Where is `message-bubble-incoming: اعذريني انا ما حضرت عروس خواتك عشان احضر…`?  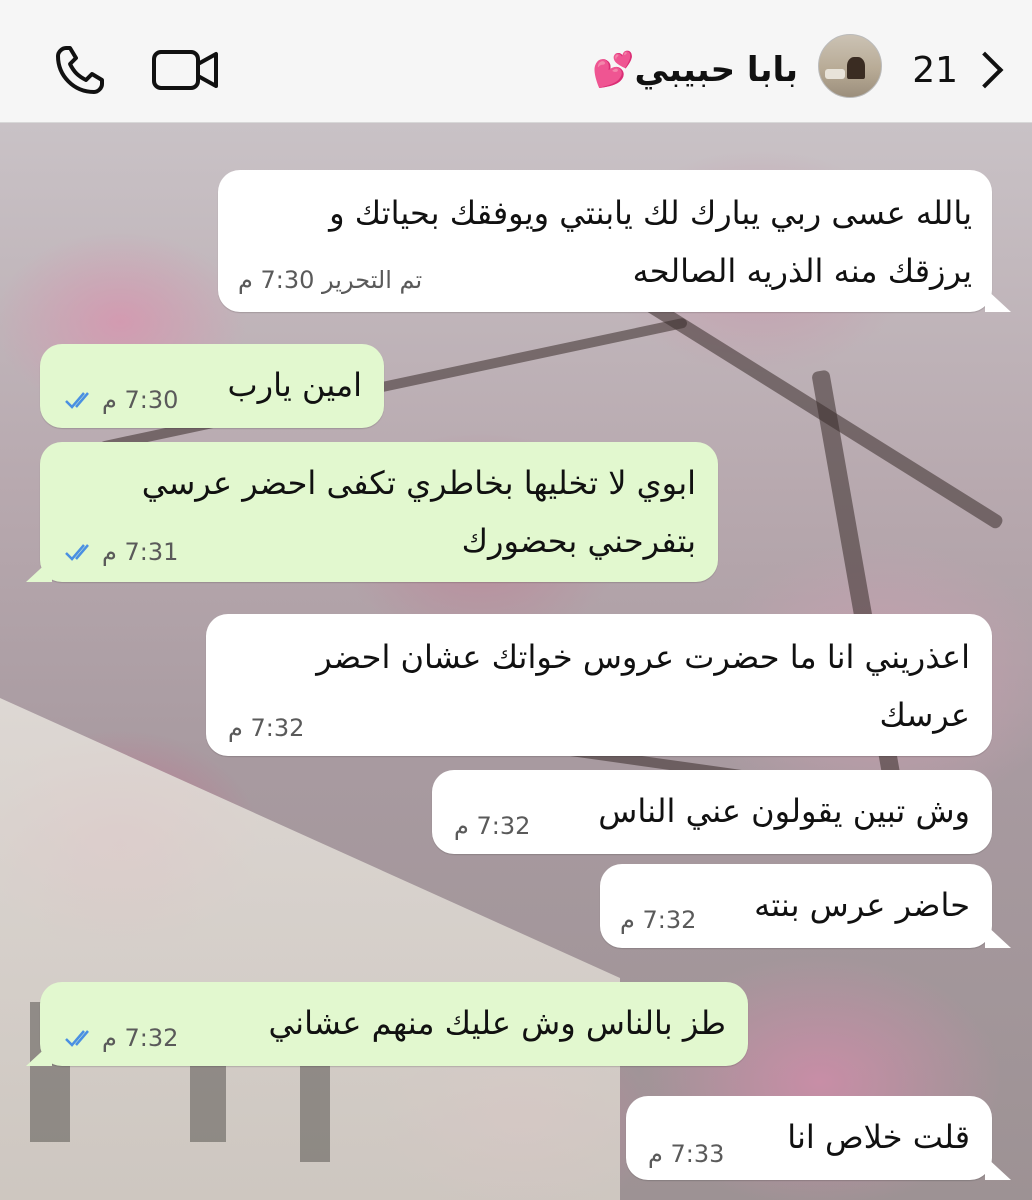
message-bubble-incoming: اعذريني انا ما حضرت عروس خواتك عشان احضر… is located at coordinates (599, 685).